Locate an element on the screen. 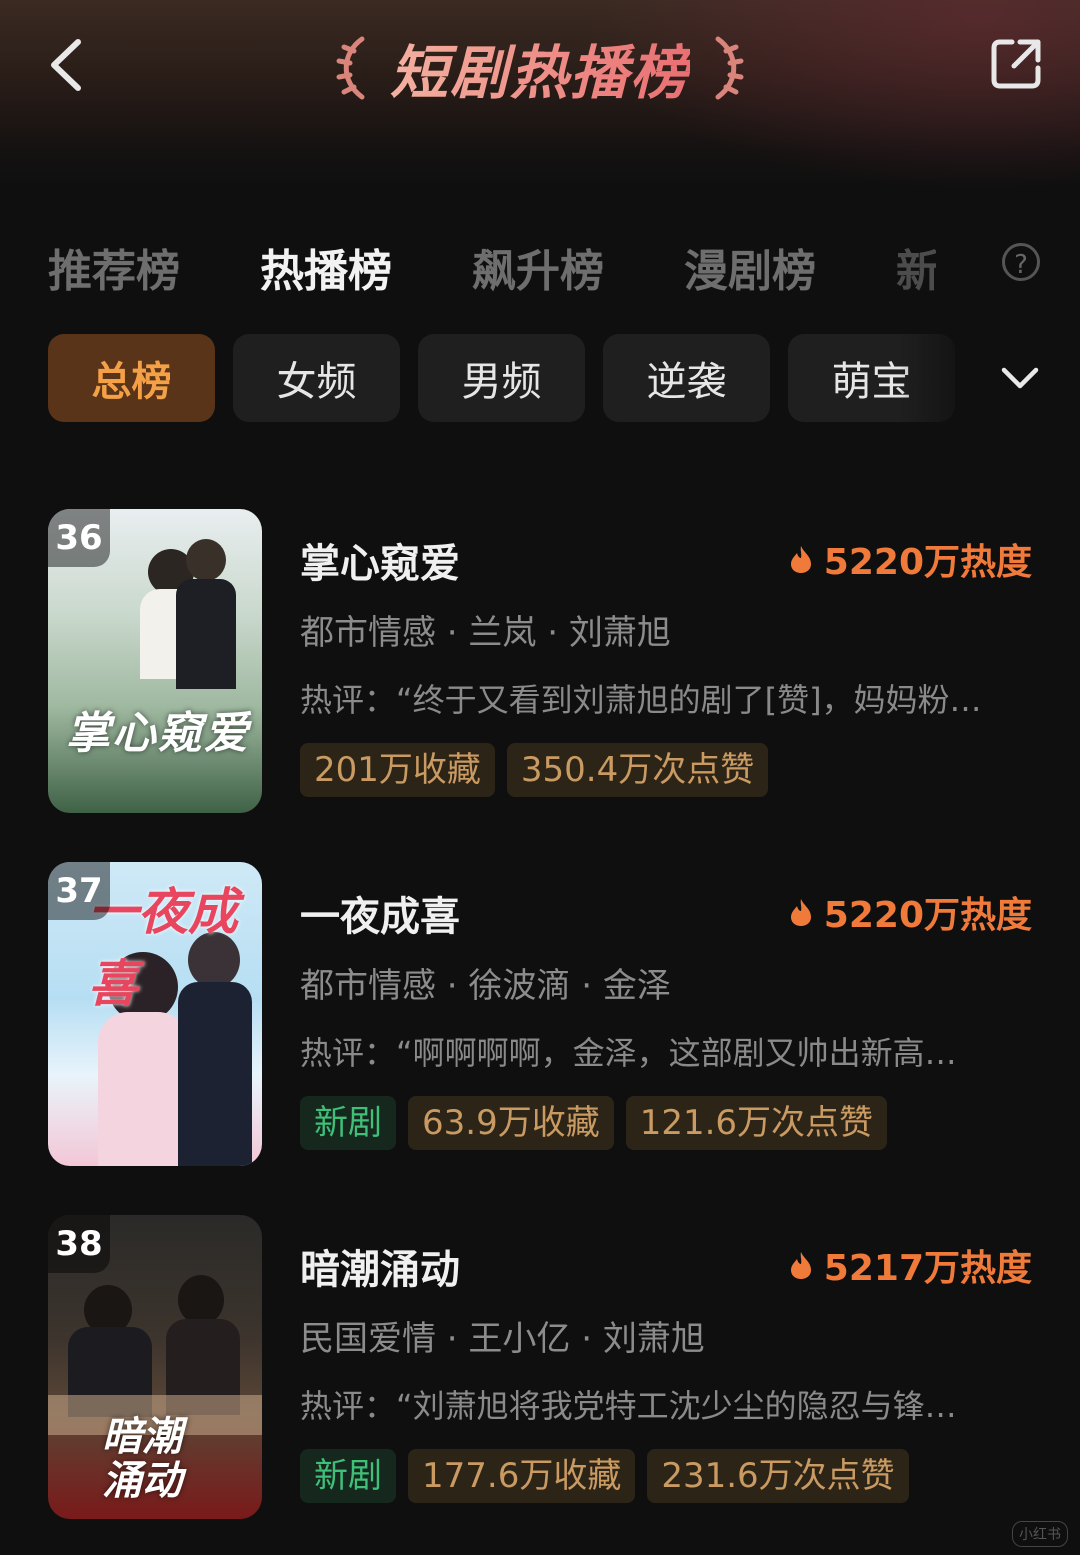 This screenshot has width=1080, height=1555. chips-fade is located at coordinates (940, 378).